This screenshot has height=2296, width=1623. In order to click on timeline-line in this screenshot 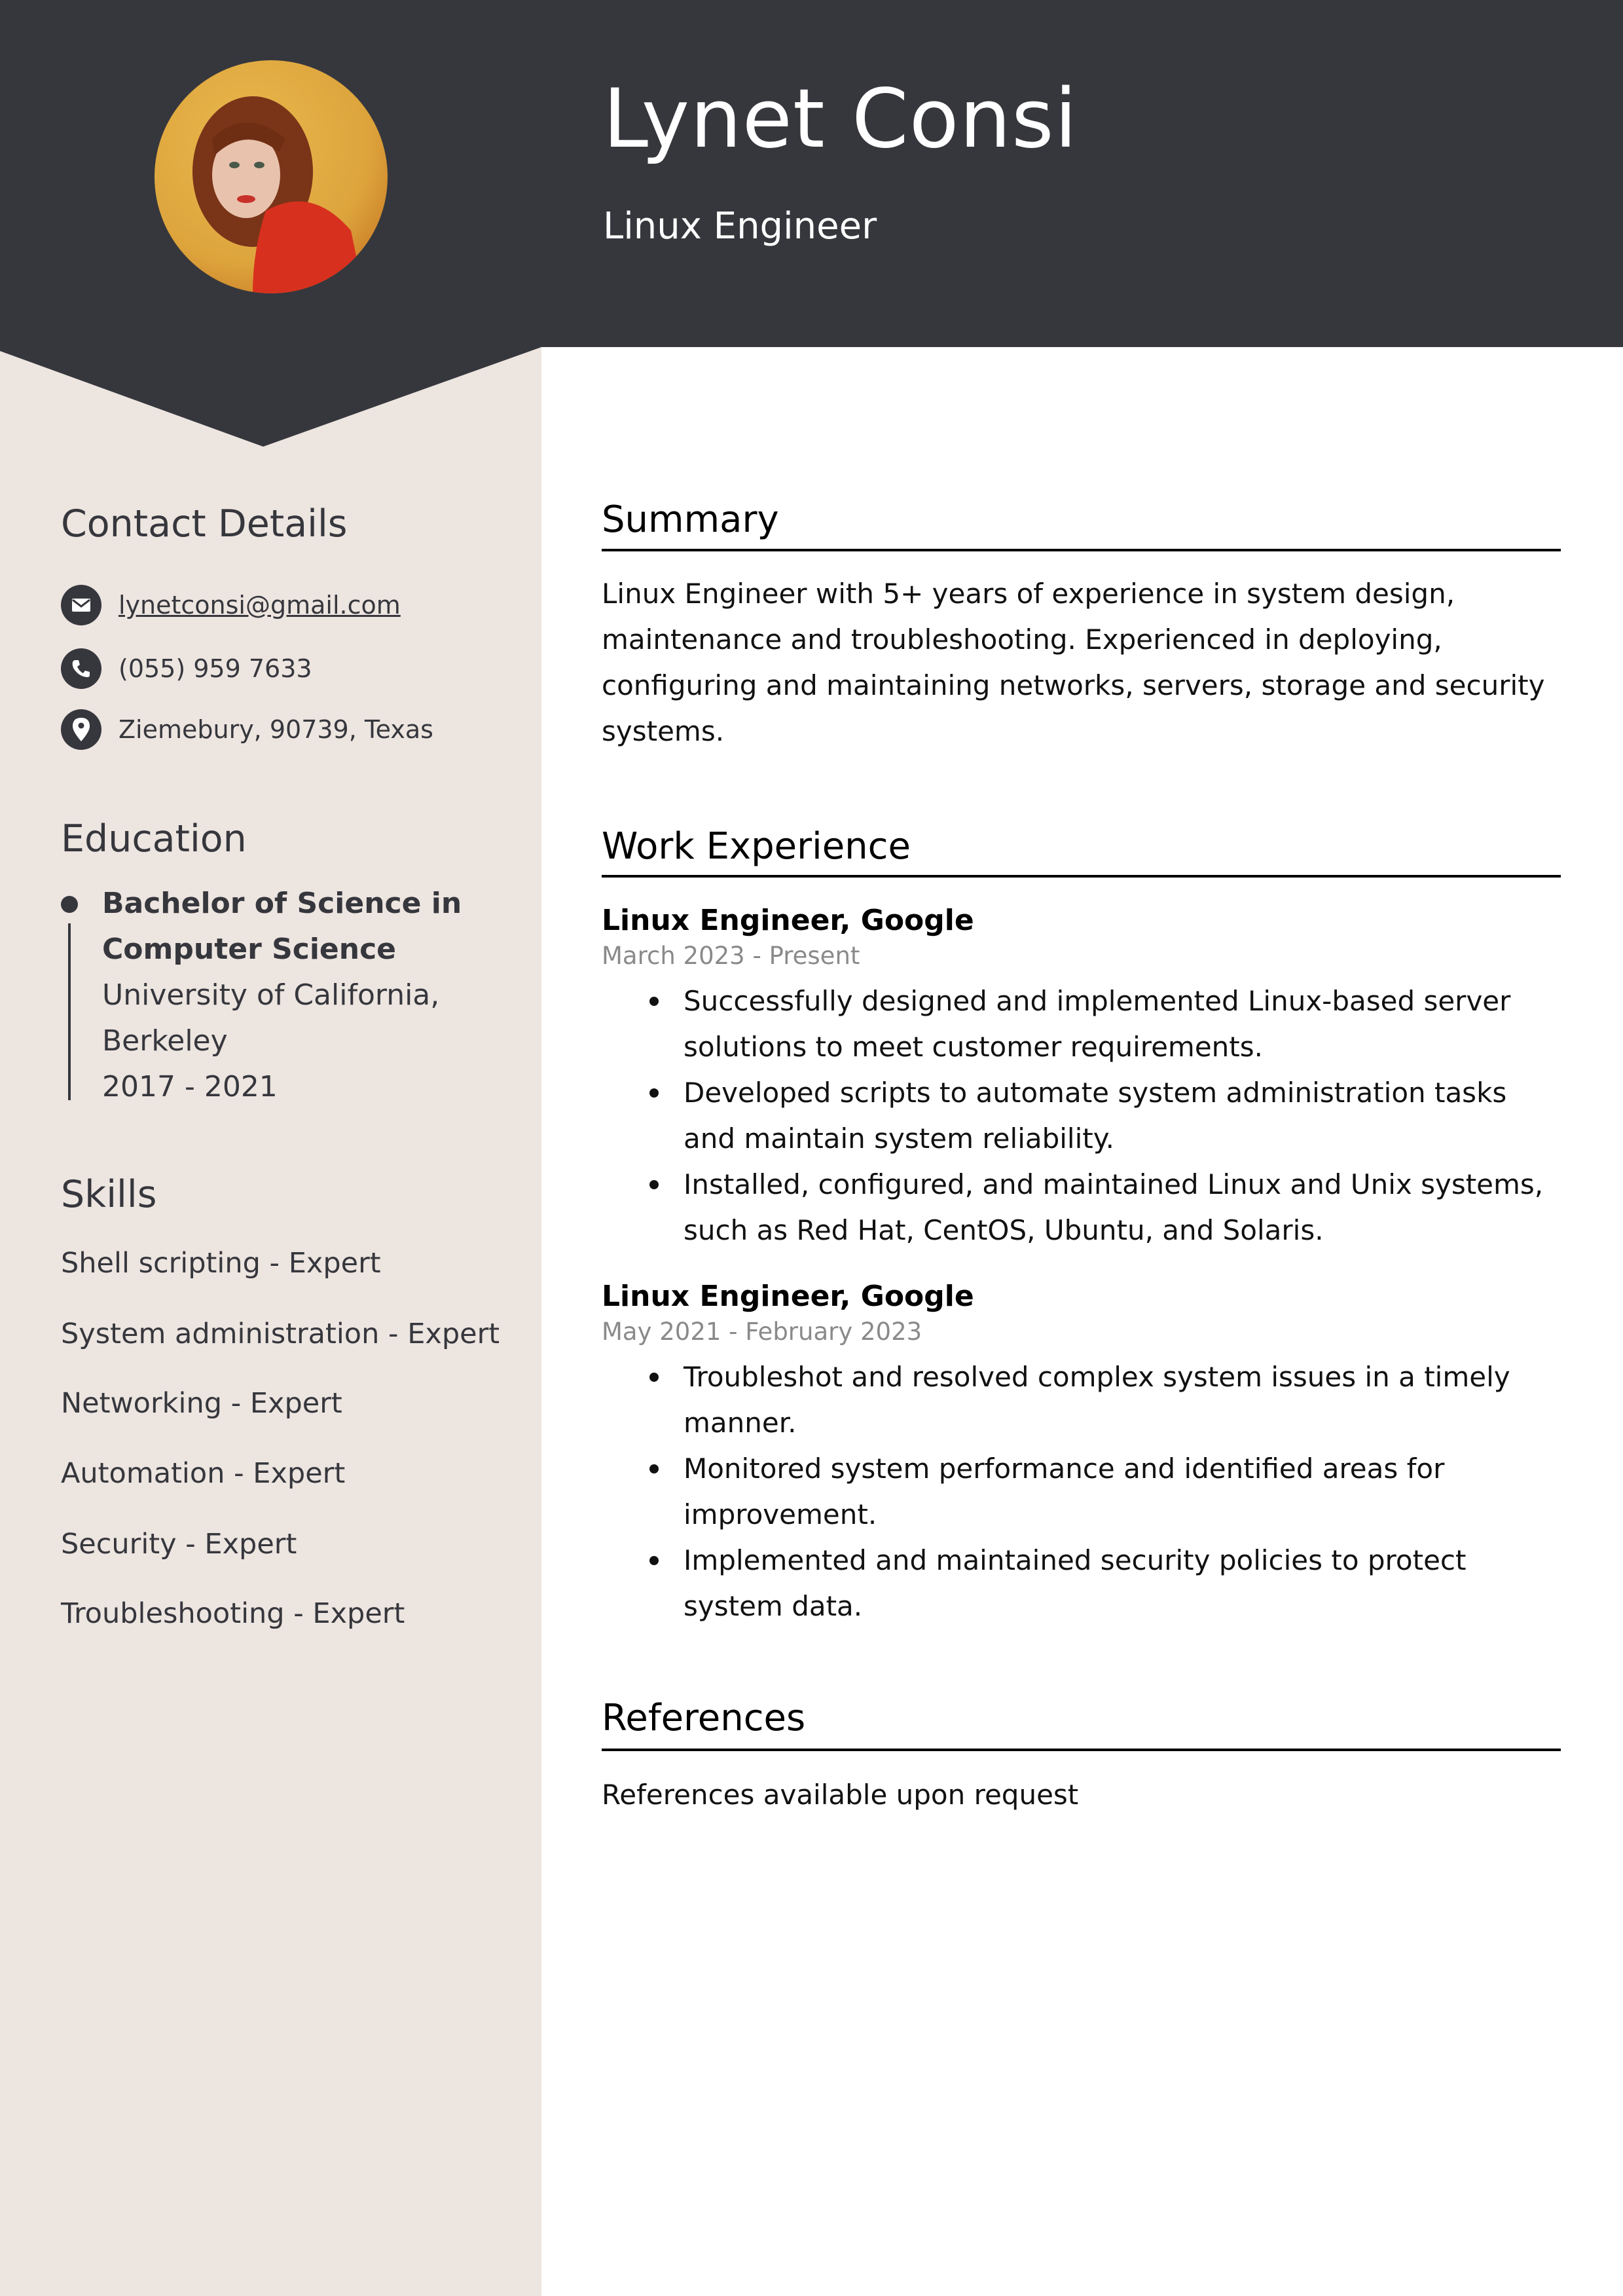, I will do `click(69, 1012)`.